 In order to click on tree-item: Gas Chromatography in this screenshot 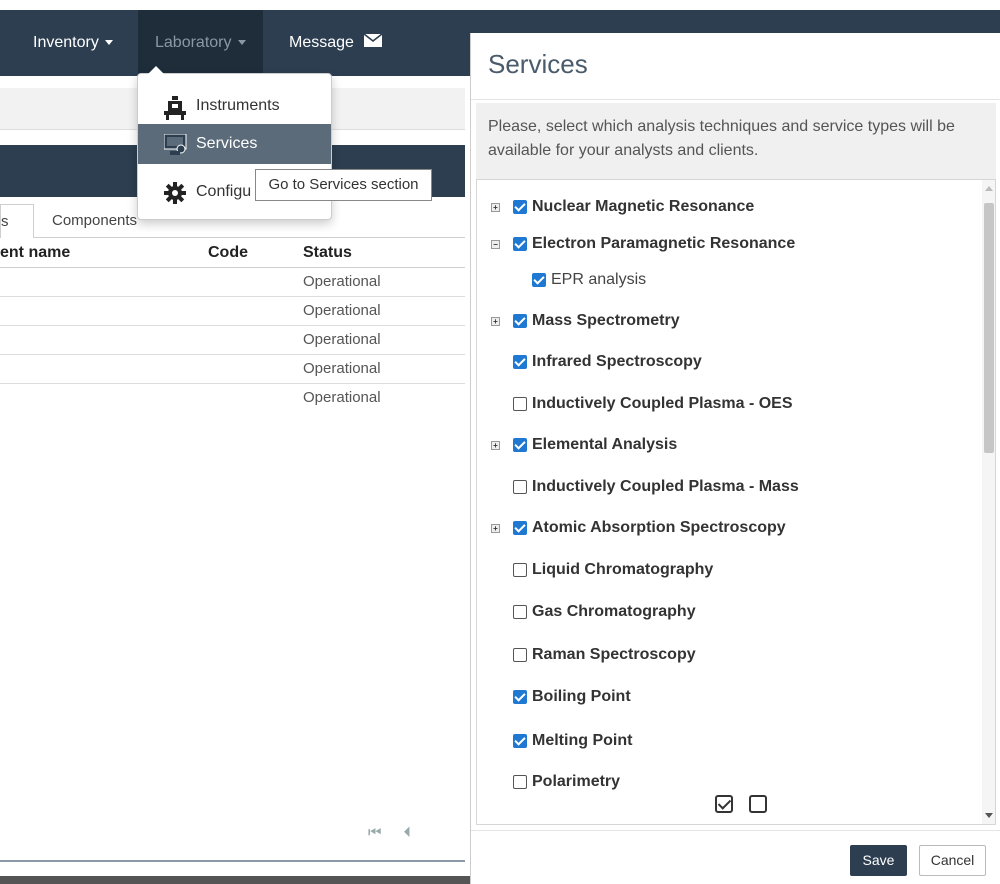, I will do `click(724, 612)`.